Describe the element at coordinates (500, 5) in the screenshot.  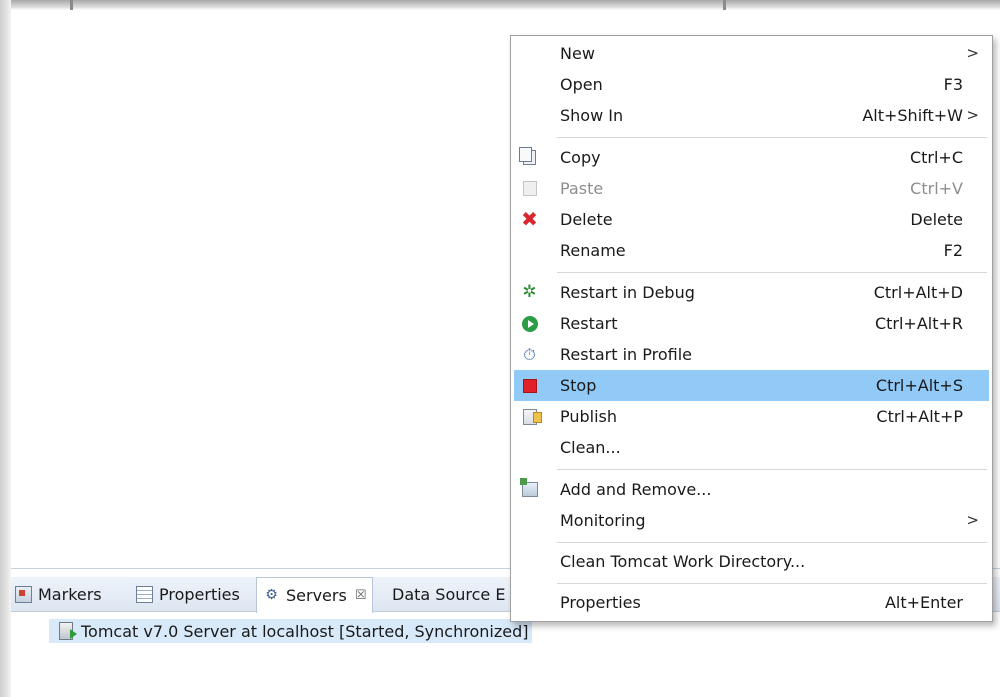
I see `window-top-edge` at that location.